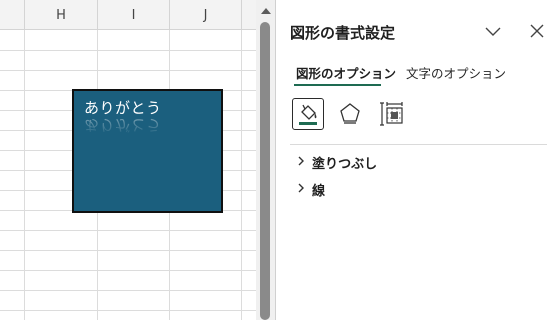 Image resolution: width=555 pixels, height=320 pixels. Describe the element at coordinates (147, 151) in the screenshot. I see `rectangle-shape: ありがとう ありがとう` at that location.